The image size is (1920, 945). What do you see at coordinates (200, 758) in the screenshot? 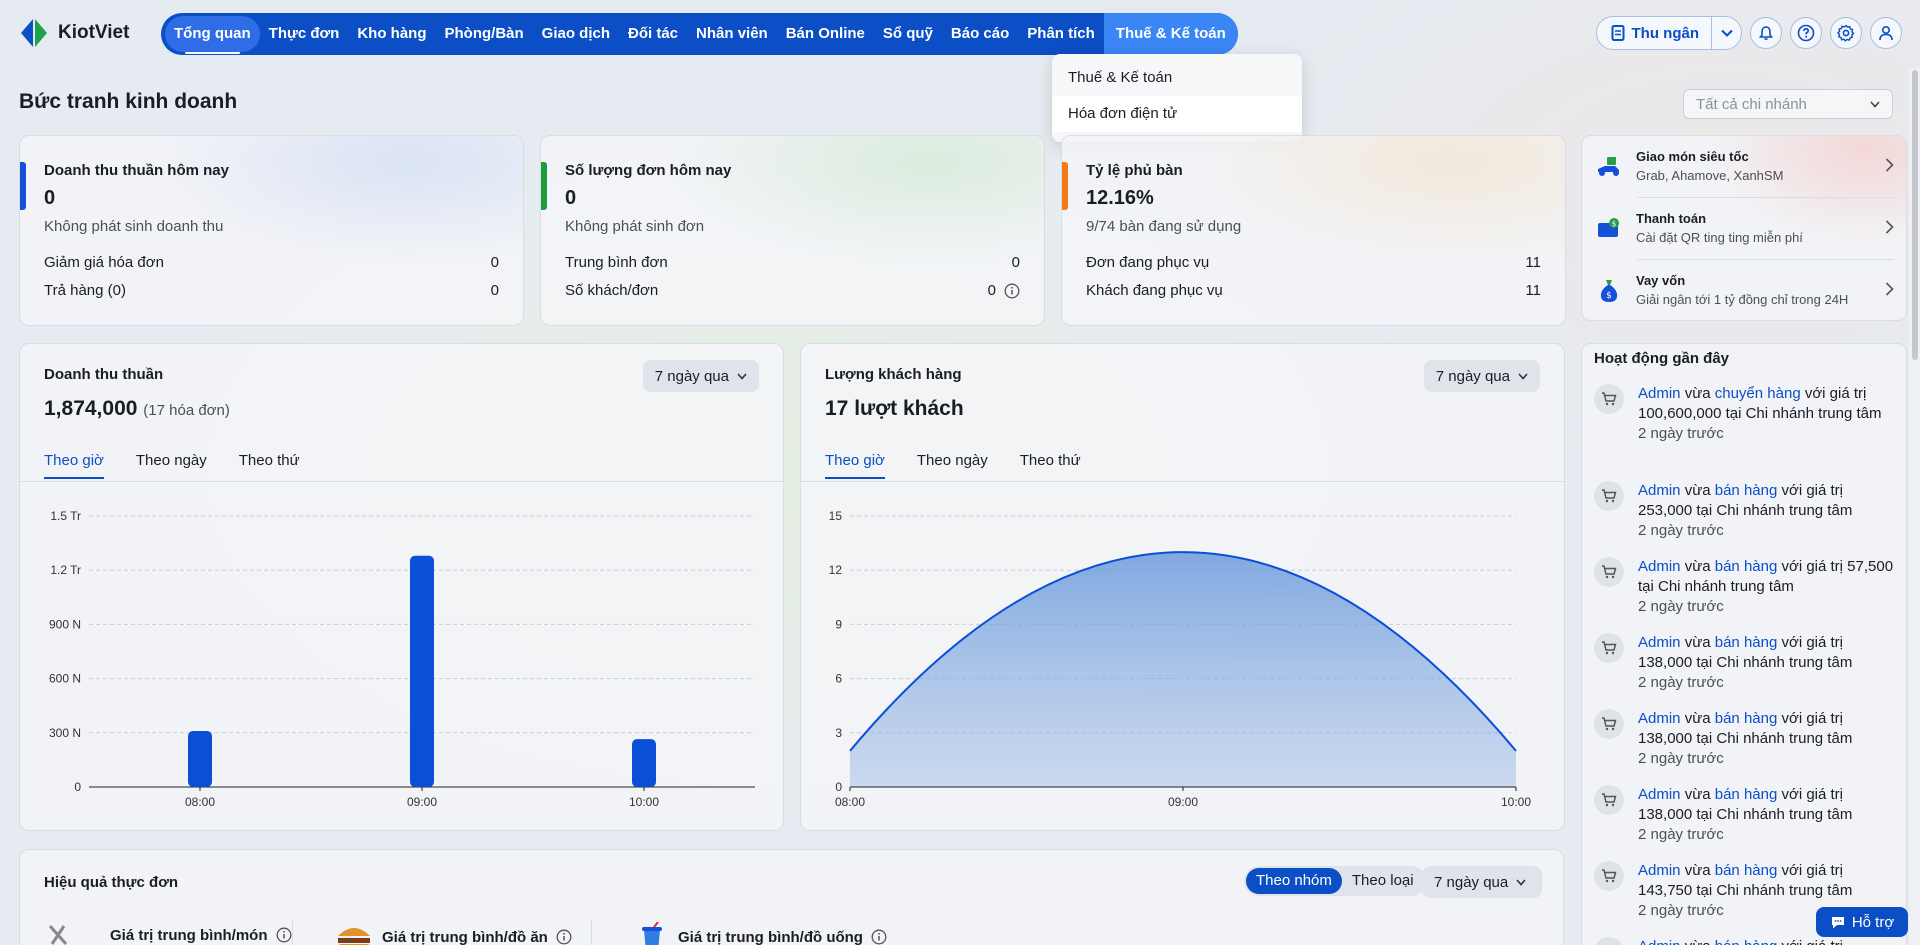
I see `bar` at bounding box center [200, 758].